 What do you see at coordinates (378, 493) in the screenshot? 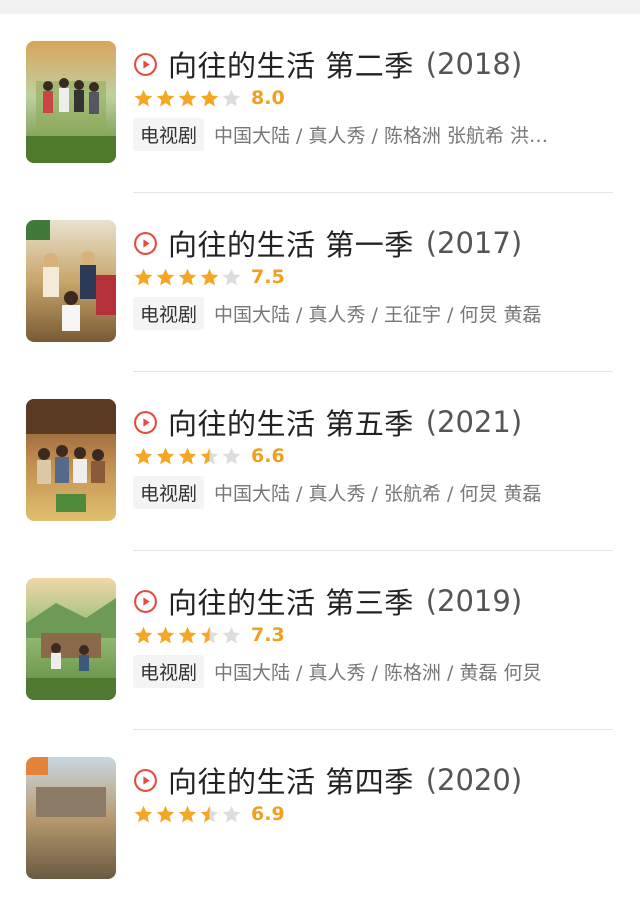
I see `show-info: 中国大陆 / 真人秀 / 张航希 / 何炅 黄磊` at bounding box center [378, 493].